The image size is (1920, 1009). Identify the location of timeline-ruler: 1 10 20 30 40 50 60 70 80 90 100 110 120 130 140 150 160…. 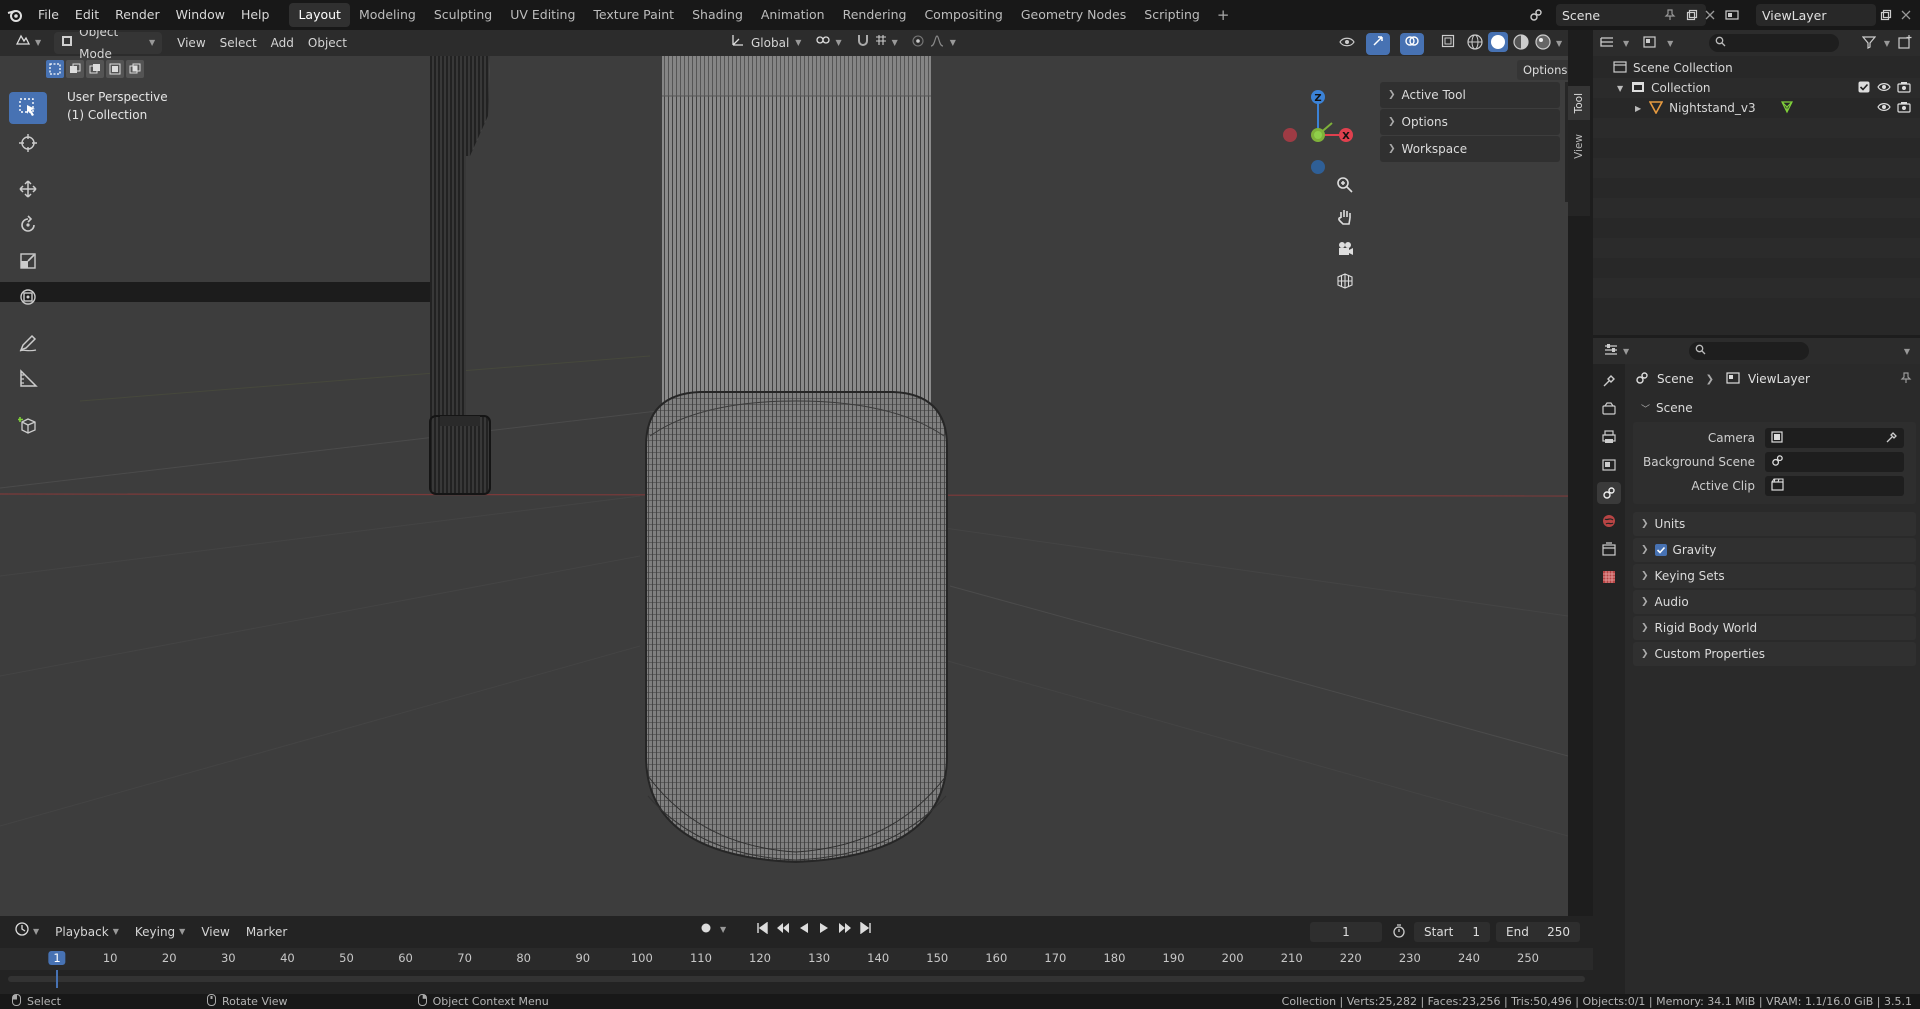
(796, 959).